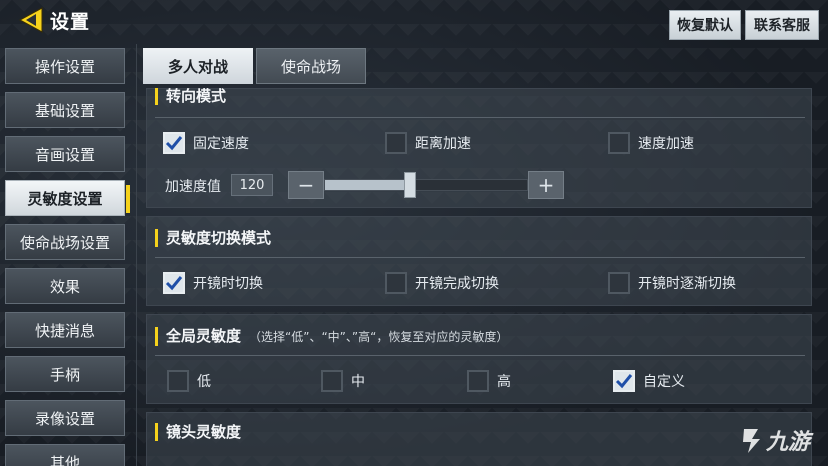  Describe the element at coordinates (358, 382) in the screenshot. I see `option-label: 中` at that location.